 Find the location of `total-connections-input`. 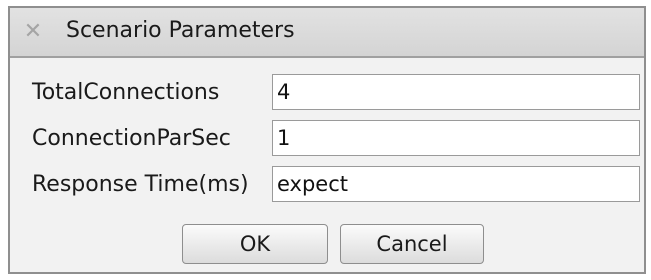

total-connections-input is located at coordinates (456, 92).